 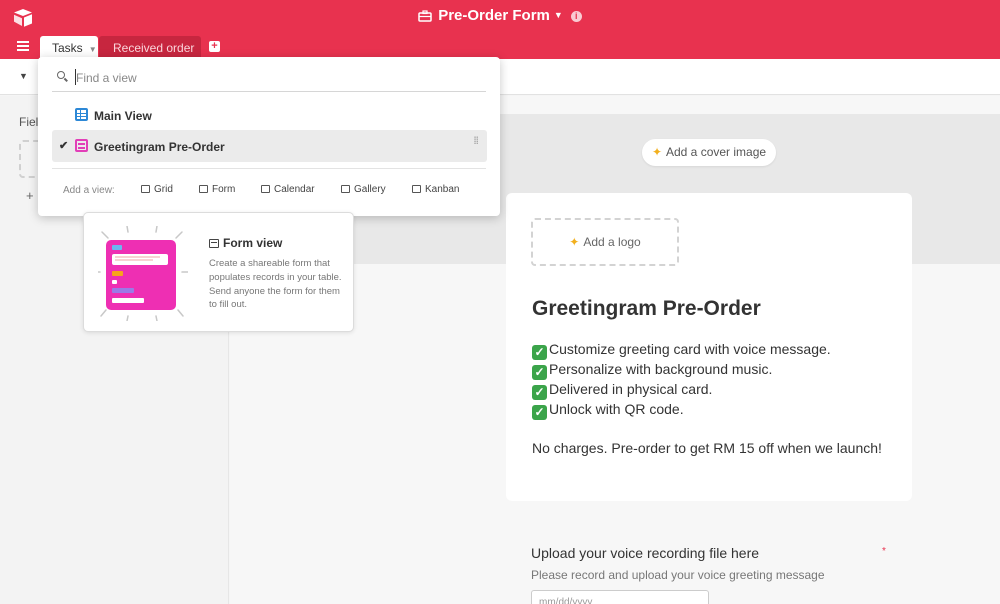 I want to click on add-option-label: Grid, so click(x=163, y=189).